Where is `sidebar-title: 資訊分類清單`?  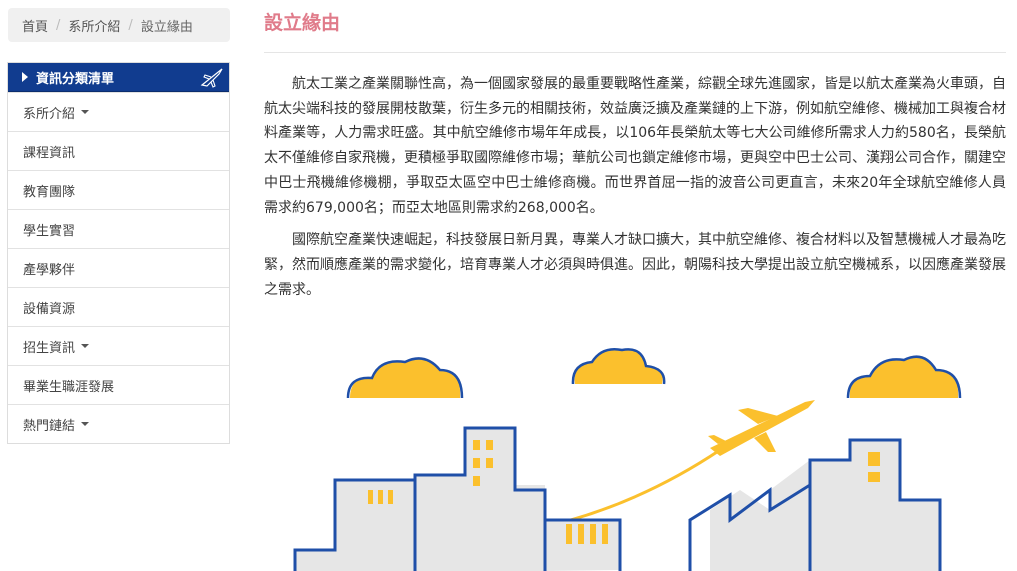 sidebar-title: 資訊分類清單 is located at coordinates (75, 79).